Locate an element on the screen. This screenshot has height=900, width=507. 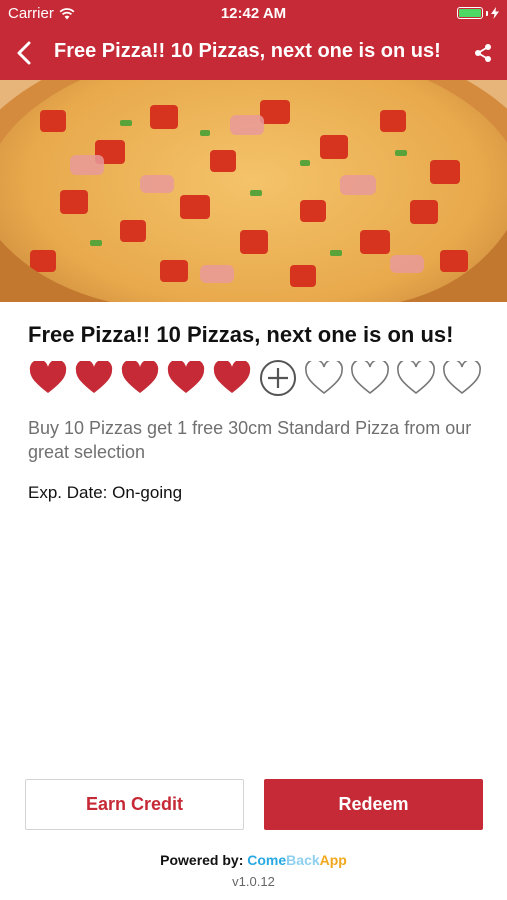
status-bar: Carrier 12:42 AM is located at coordinates (253, 13).